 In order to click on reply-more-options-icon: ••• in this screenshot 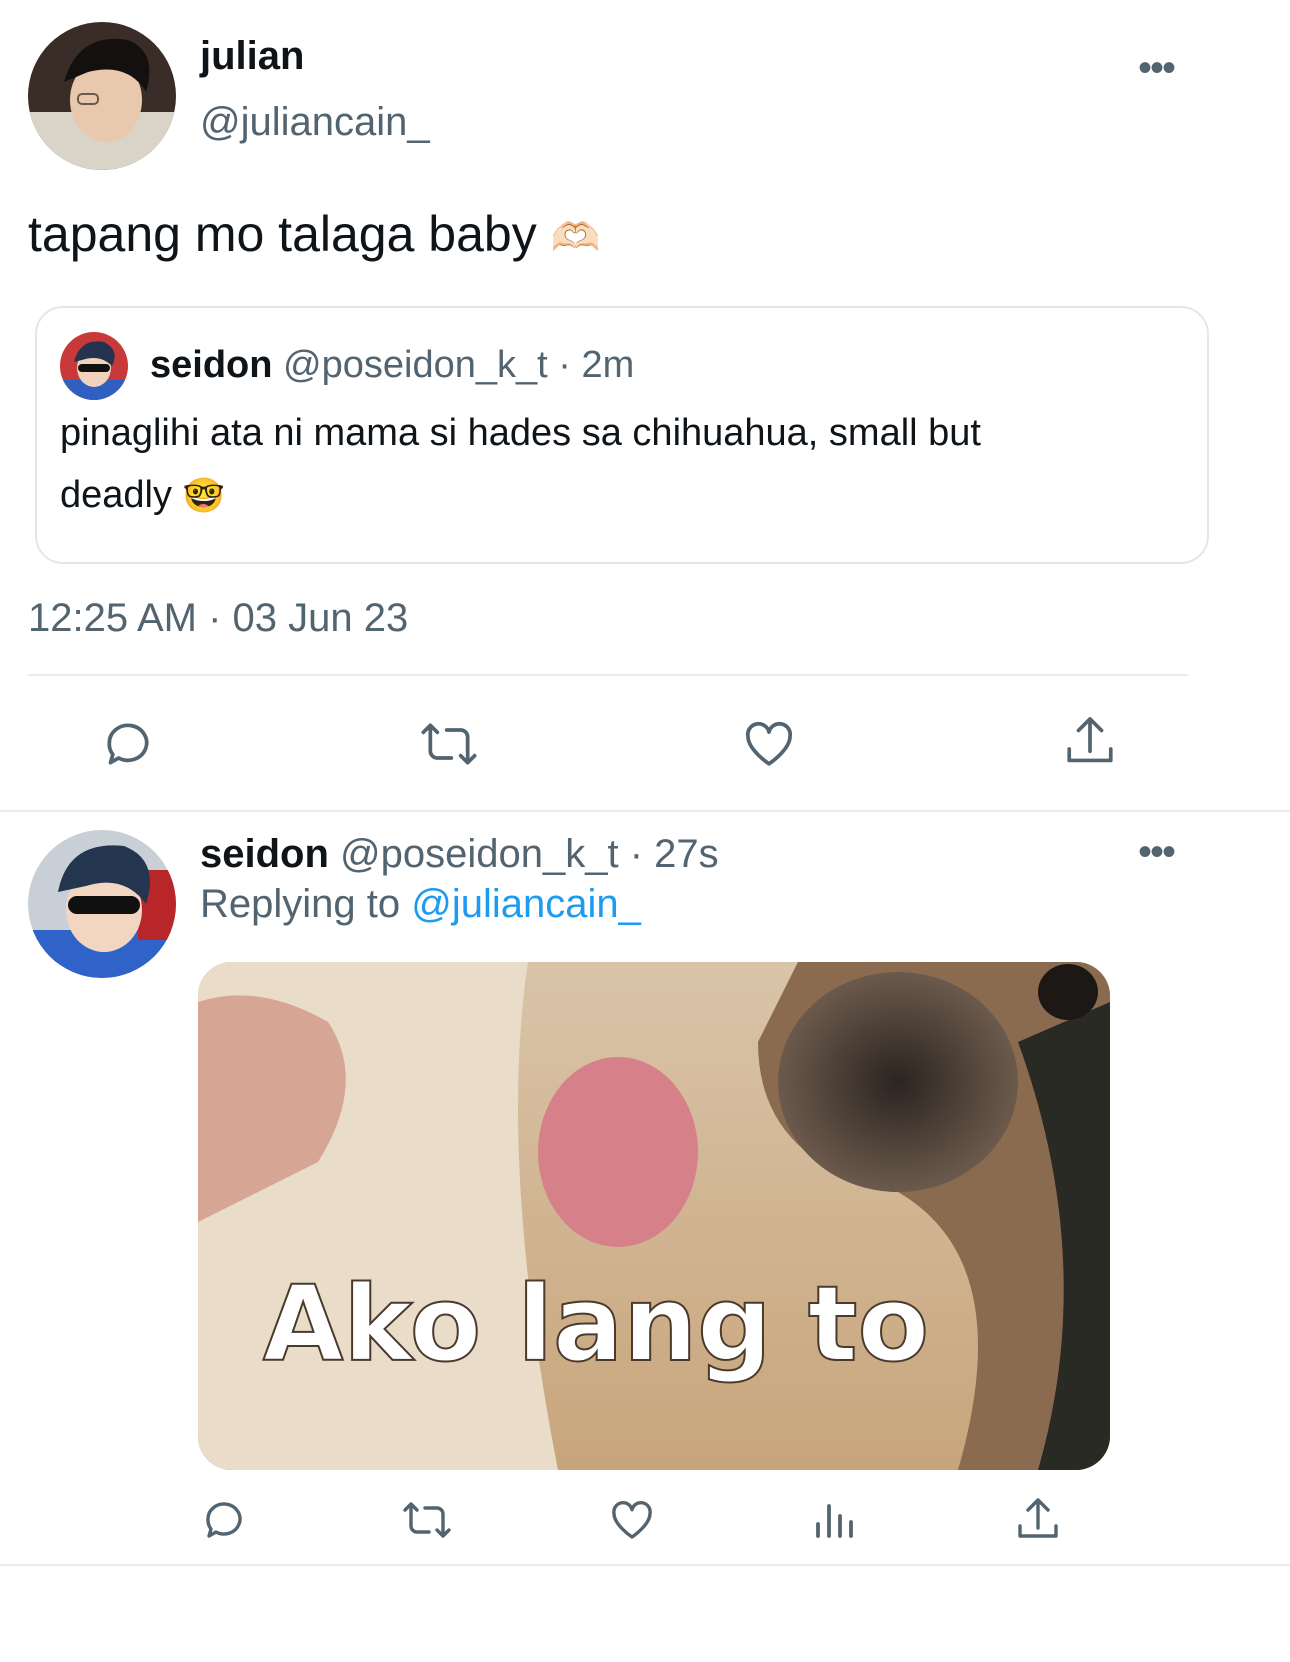, I will do `click(1157, 852)`.